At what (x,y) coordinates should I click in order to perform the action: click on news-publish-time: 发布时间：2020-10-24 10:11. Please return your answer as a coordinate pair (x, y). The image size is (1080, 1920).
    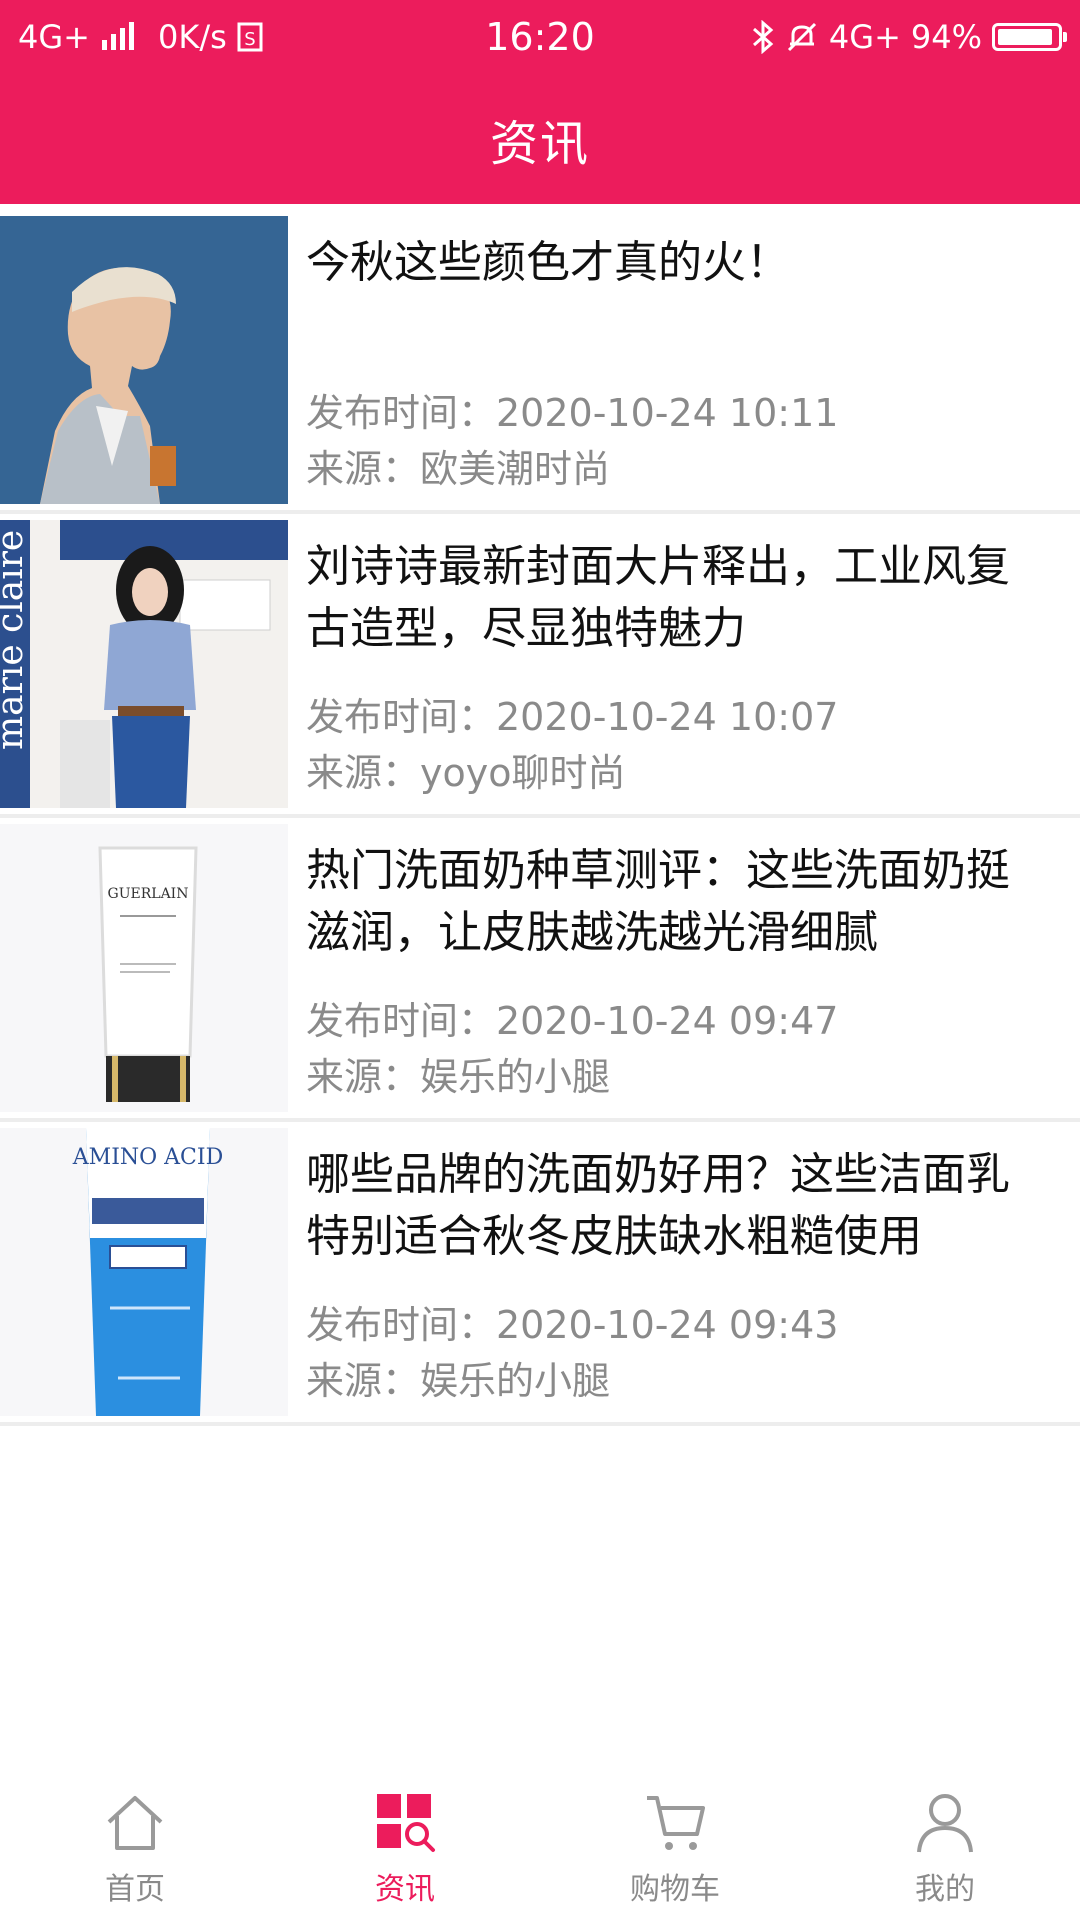
    Looking at the image, I should click on (572, 413).